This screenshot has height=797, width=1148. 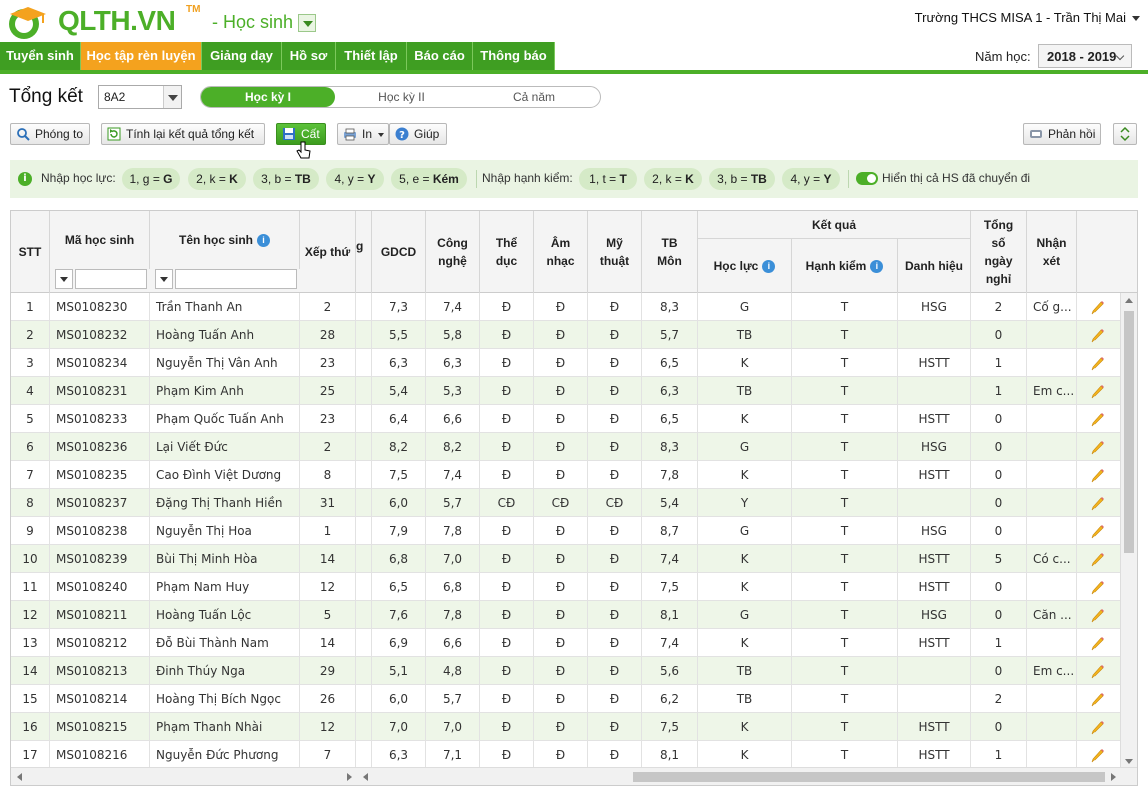 What do you see at coordinates (418, 134) in the screenshot?
I see `help-button: ? Giúp` at bounding box center [418, 134].